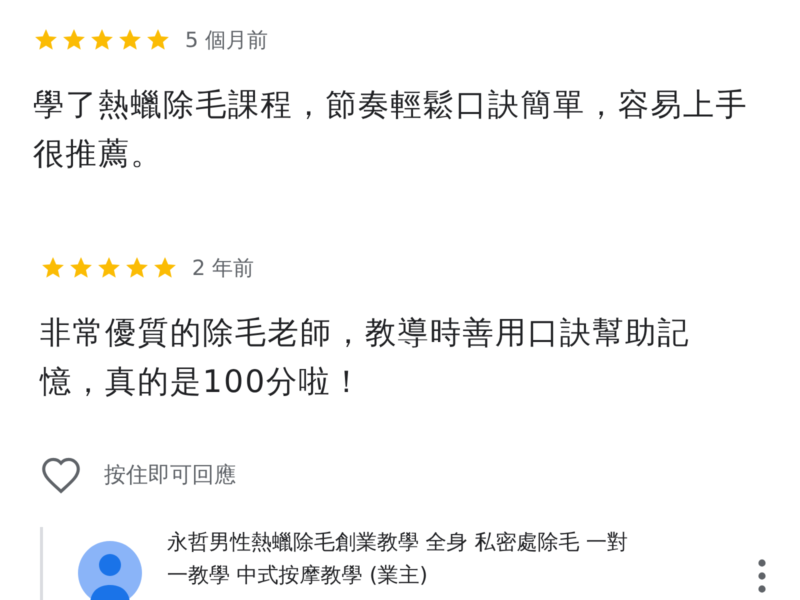 This screenshot has height=600, width=800. I want to click on heart-icon, so click(61, 475).